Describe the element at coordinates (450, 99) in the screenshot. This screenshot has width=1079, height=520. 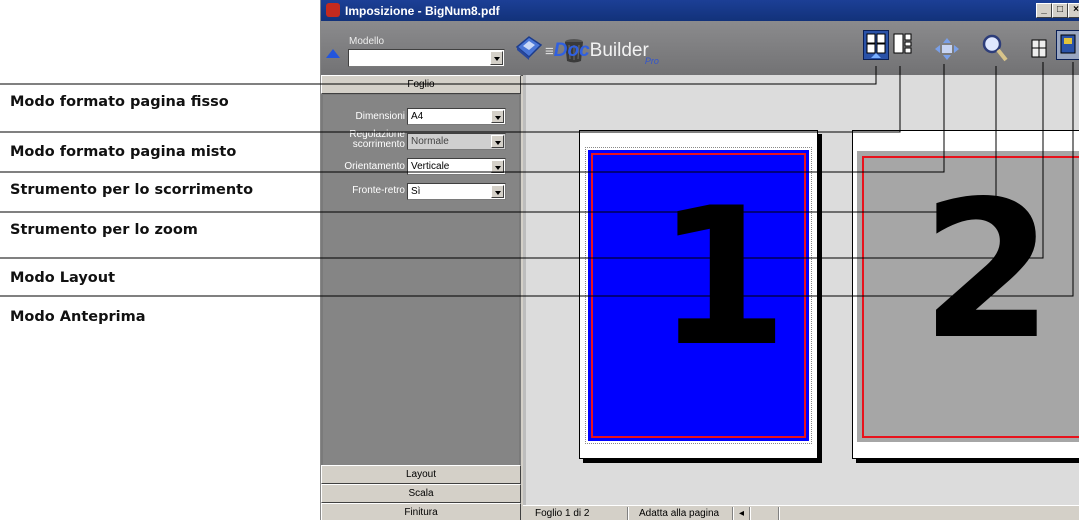
I see `leader-line-mixed-page-size-mode` at that location.